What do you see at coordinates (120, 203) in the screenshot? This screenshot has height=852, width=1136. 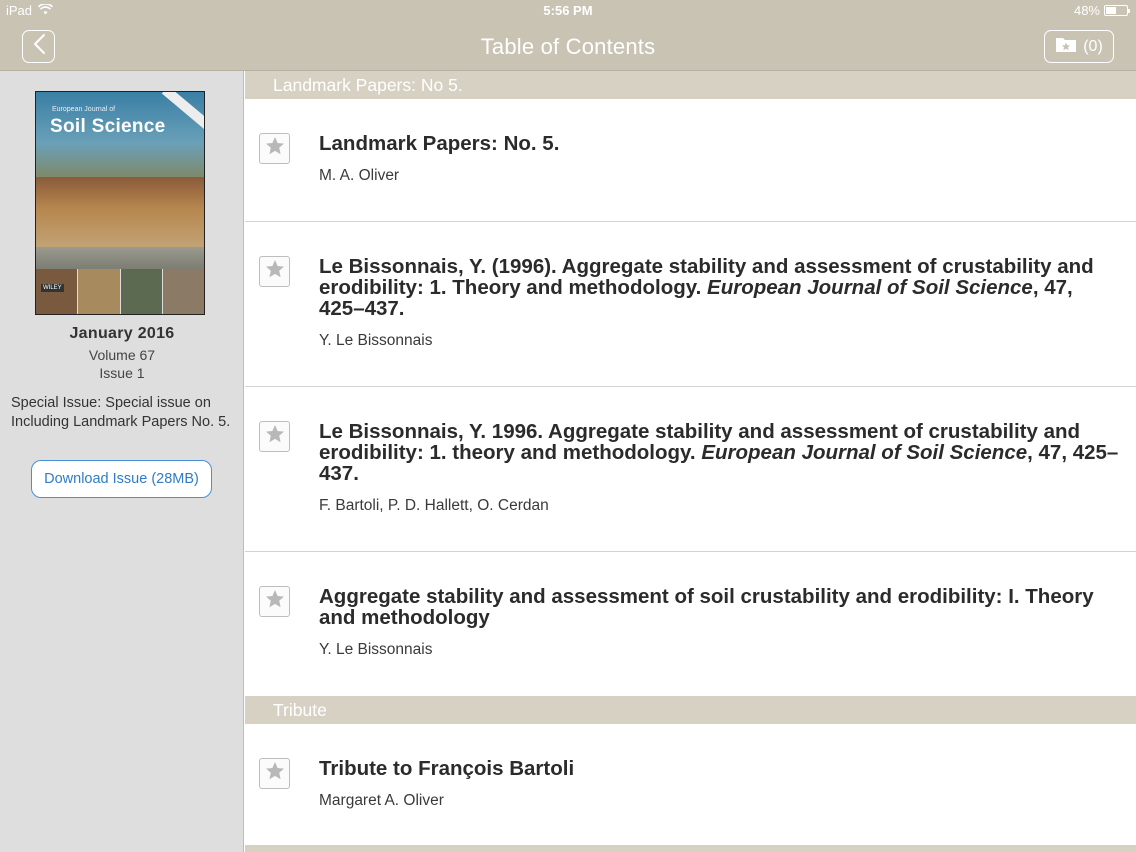 I see `issue-cover: European Journal of Soil Science WILEY` at bounding box center [120, 203].